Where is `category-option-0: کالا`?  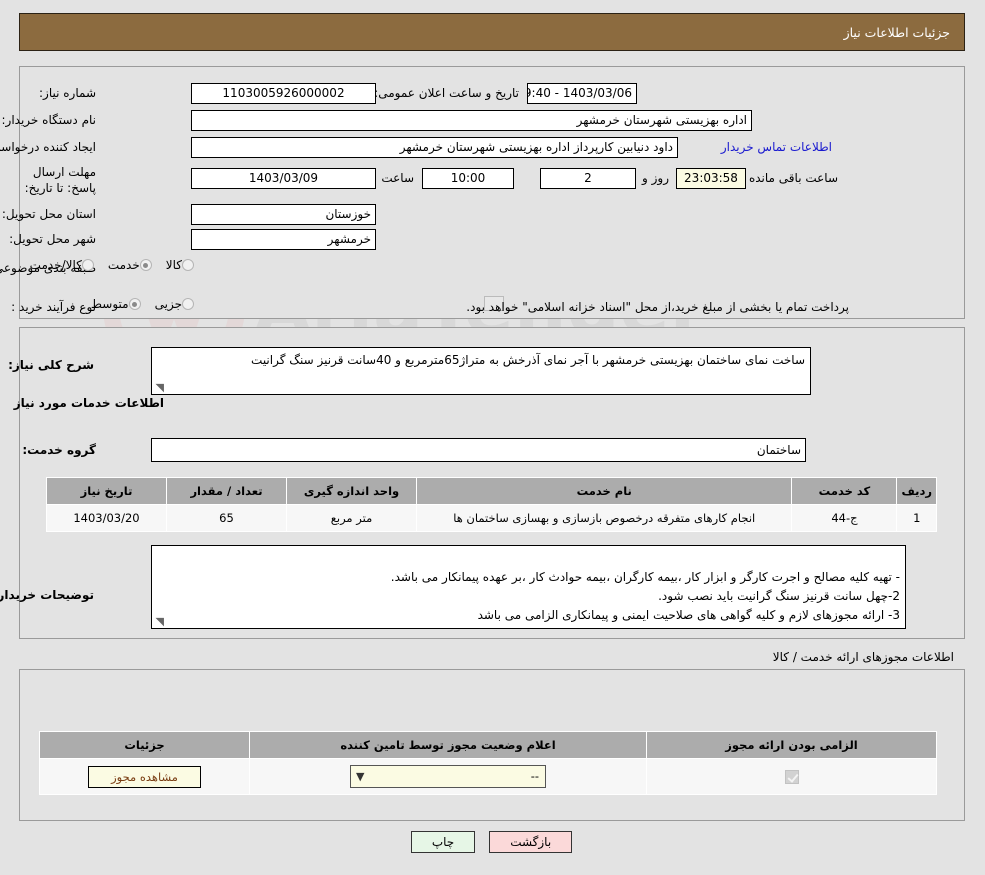
category-option-0: کالا is located at coordinates (176, 265).